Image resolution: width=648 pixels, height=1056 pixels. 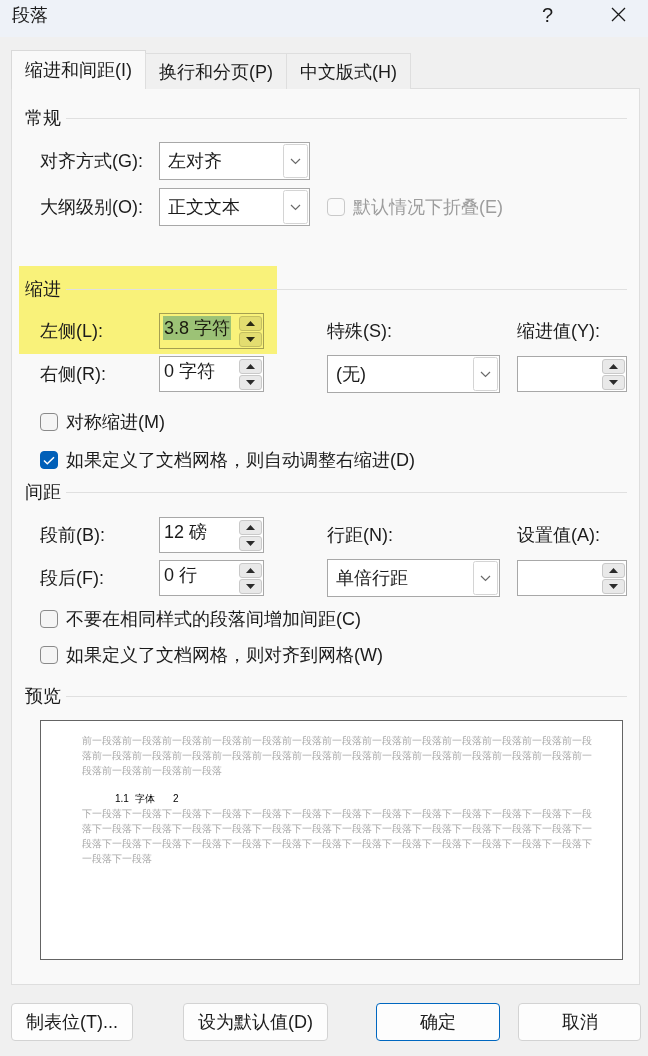 I want to click on dialog-button: 取消, so click(x=579, y=1022).